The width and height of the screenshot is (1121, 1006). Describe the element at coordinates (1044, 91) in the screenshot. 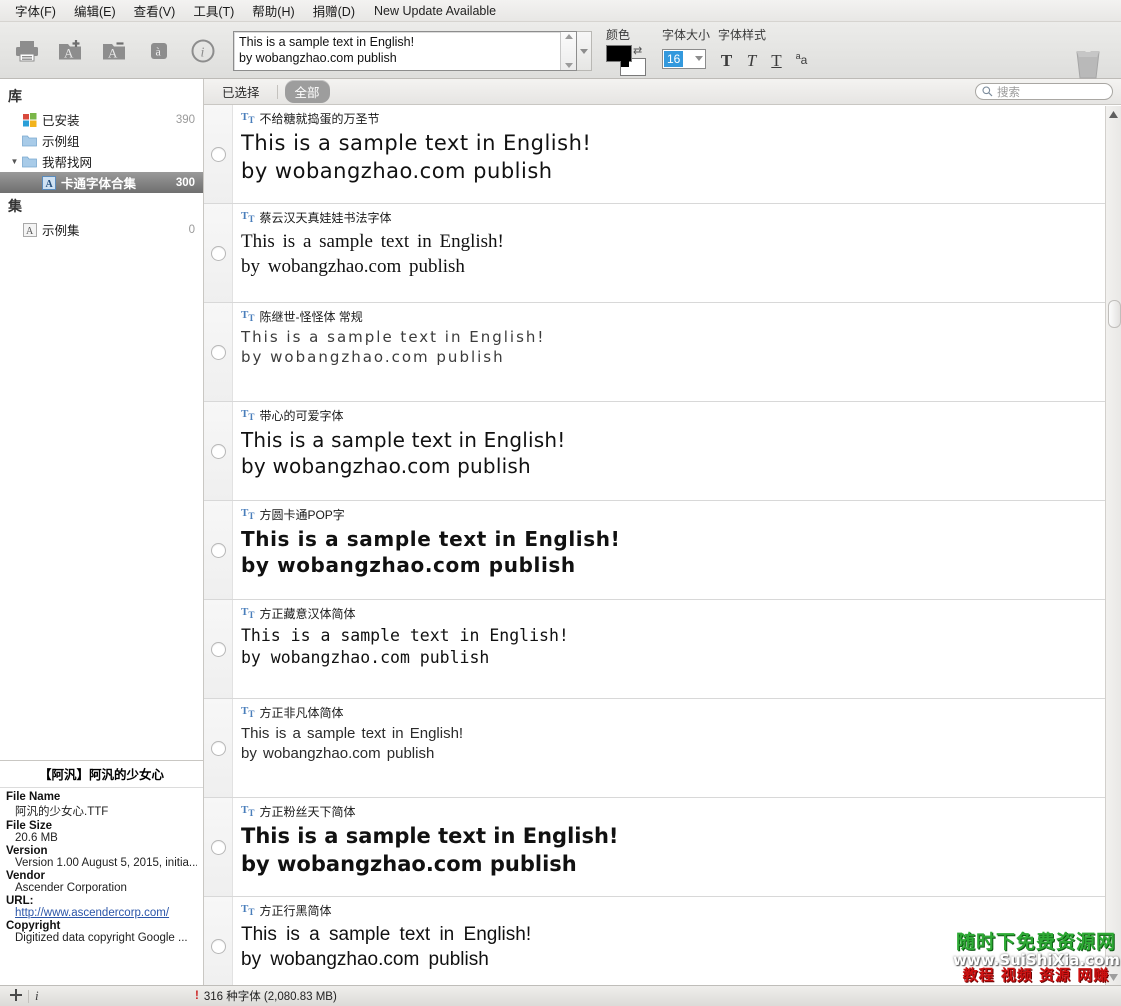

I see `search-input: 搜索` at that location.